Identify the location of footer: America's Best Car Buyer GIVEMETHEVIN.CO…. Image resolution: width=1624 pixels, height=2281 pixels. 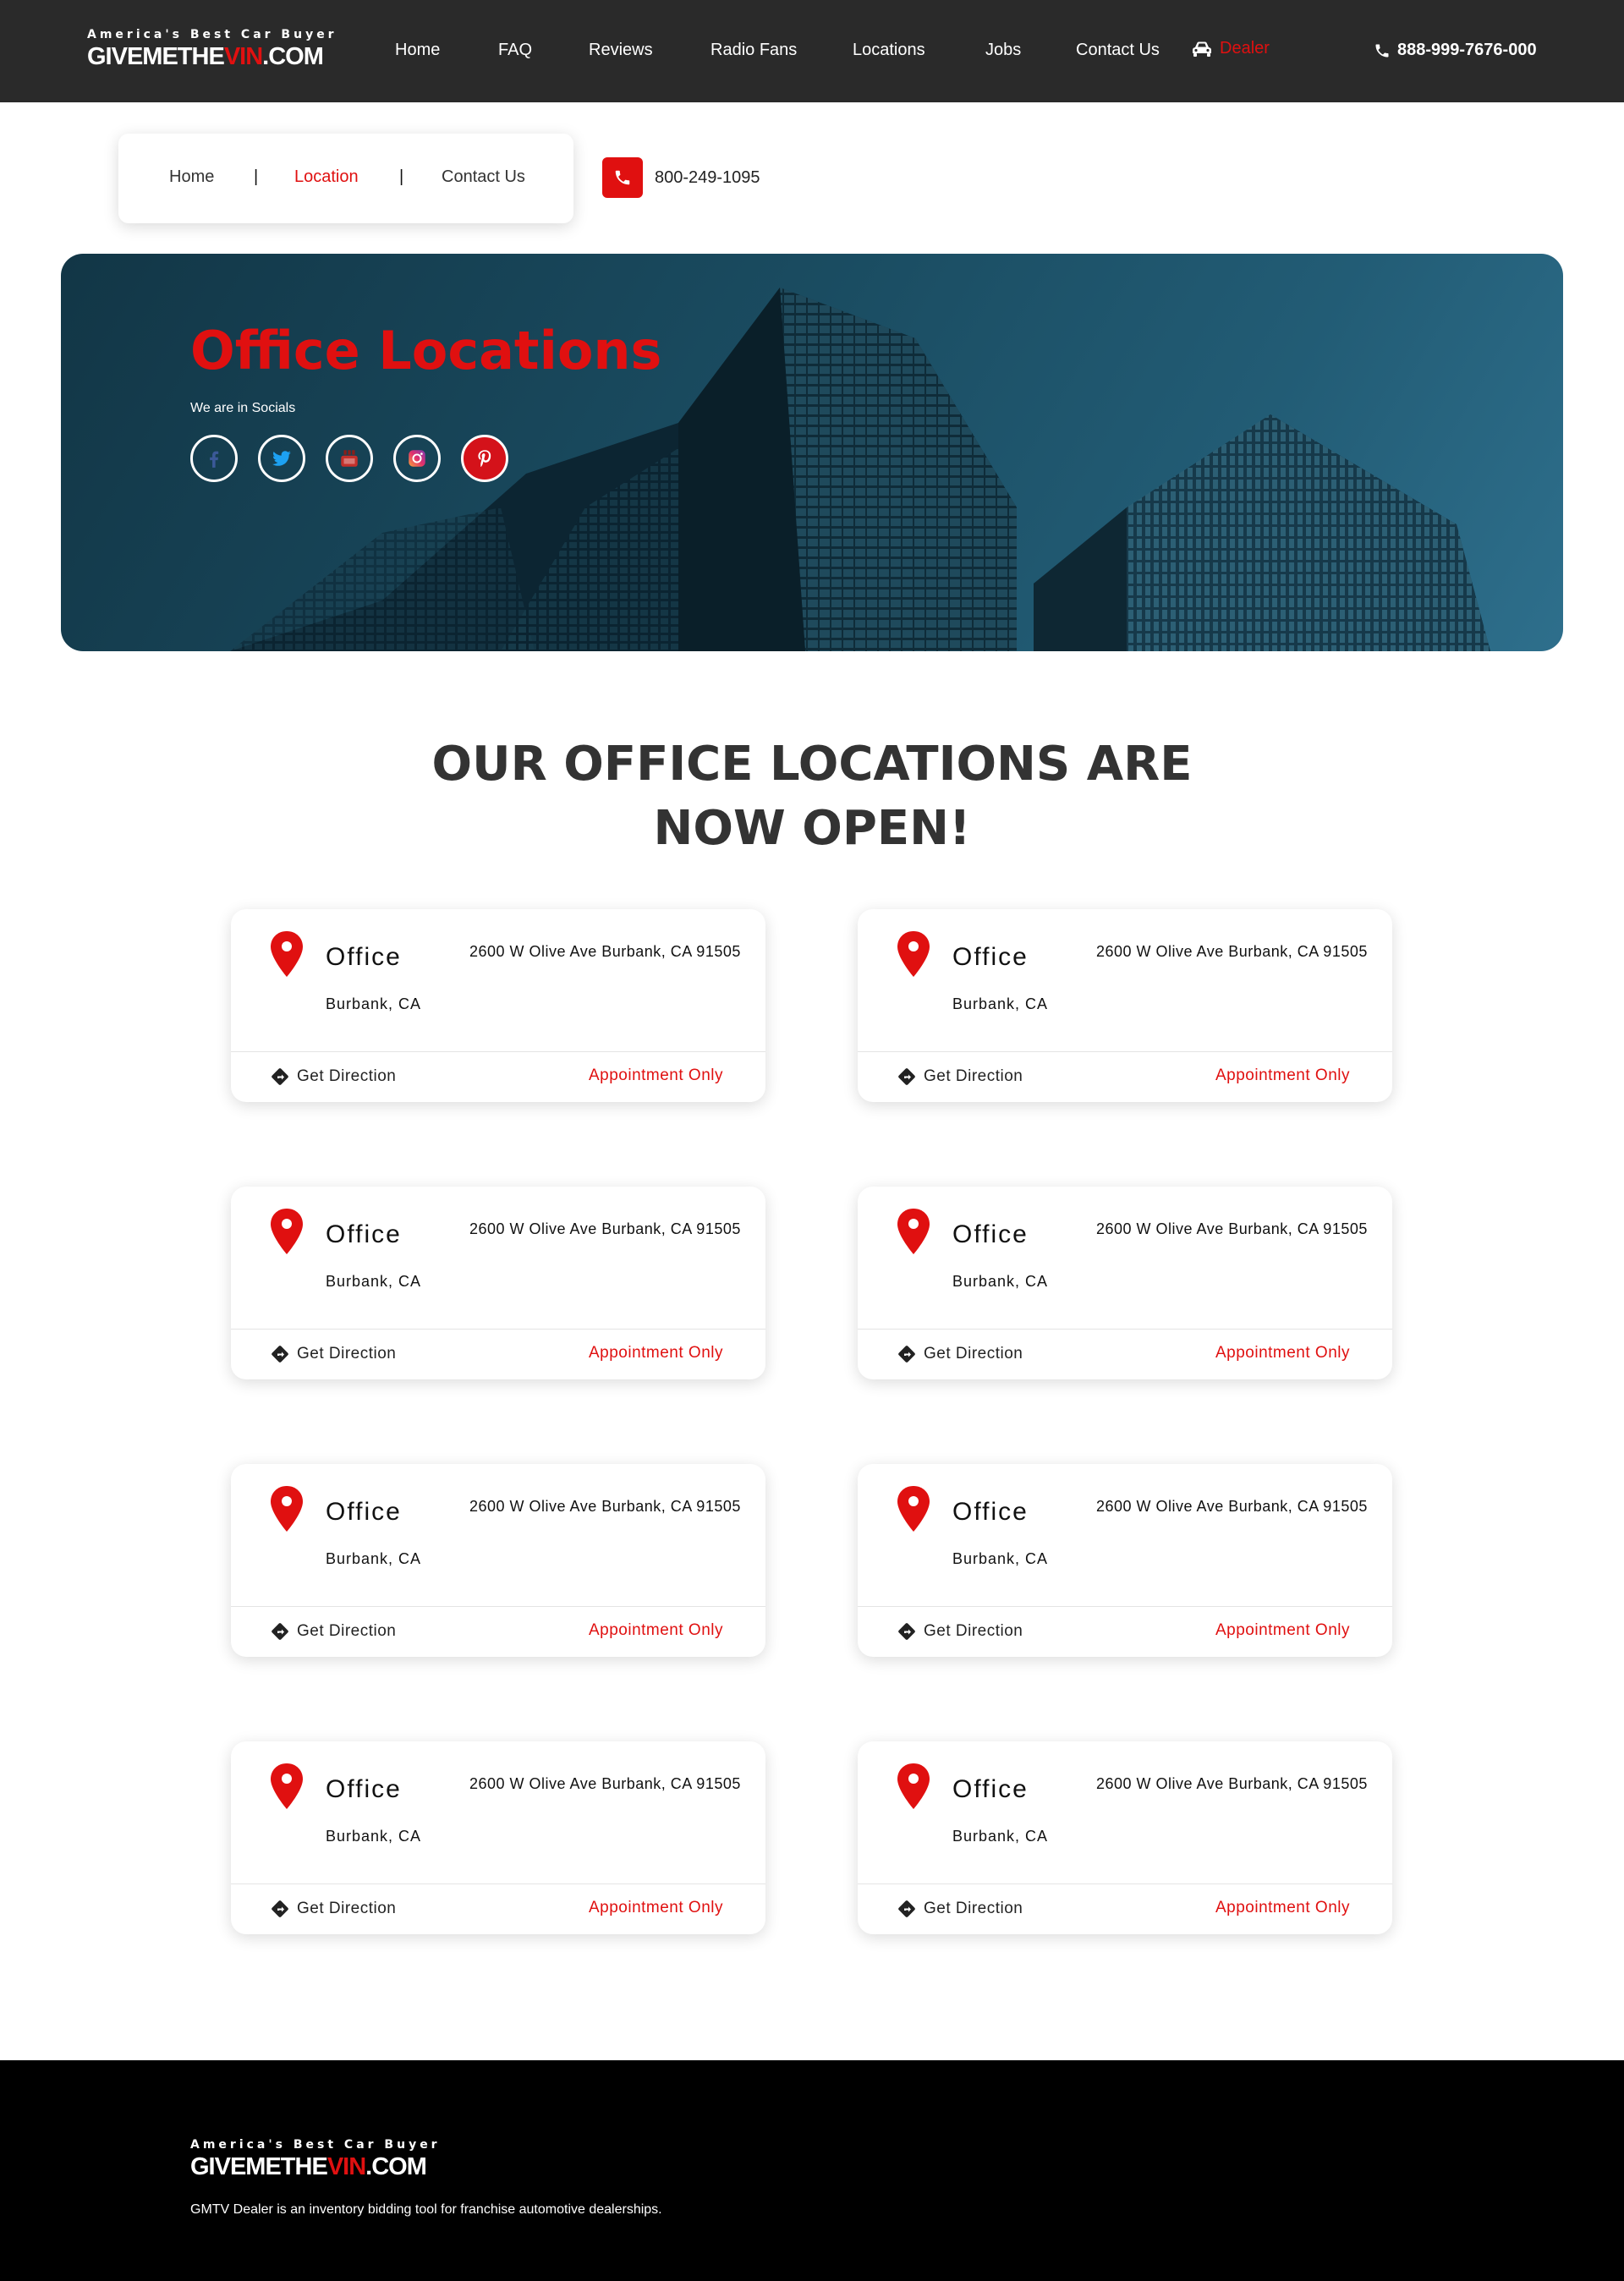
(812, 2170).